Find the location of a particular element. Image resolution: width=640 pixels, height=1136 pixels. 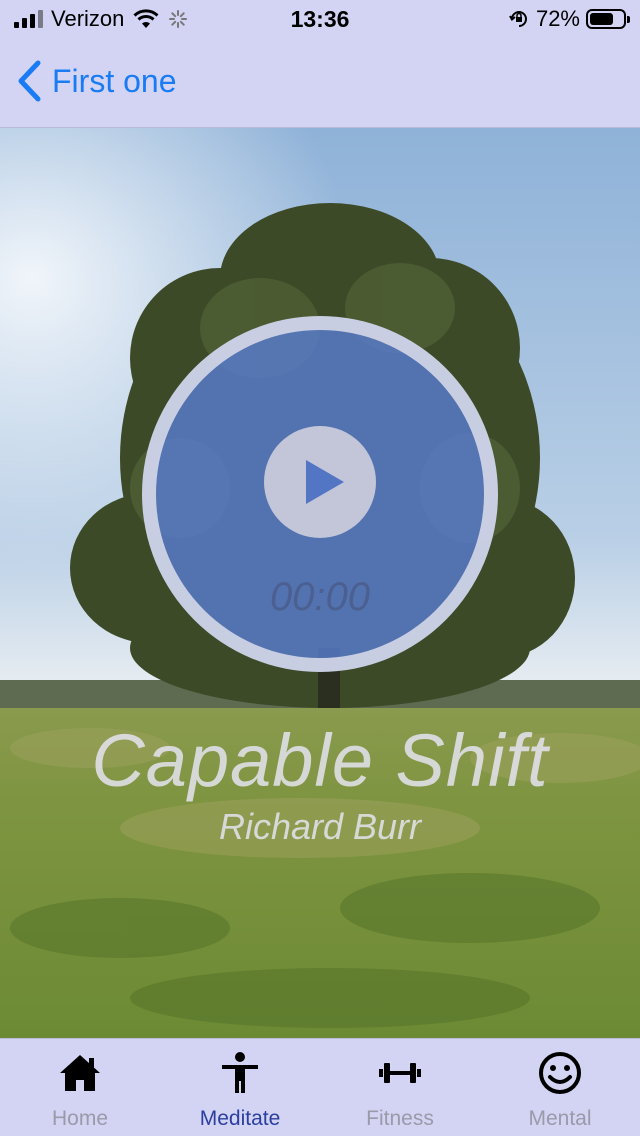

tab-mental: Mental is located at coordinates (560, 1087).